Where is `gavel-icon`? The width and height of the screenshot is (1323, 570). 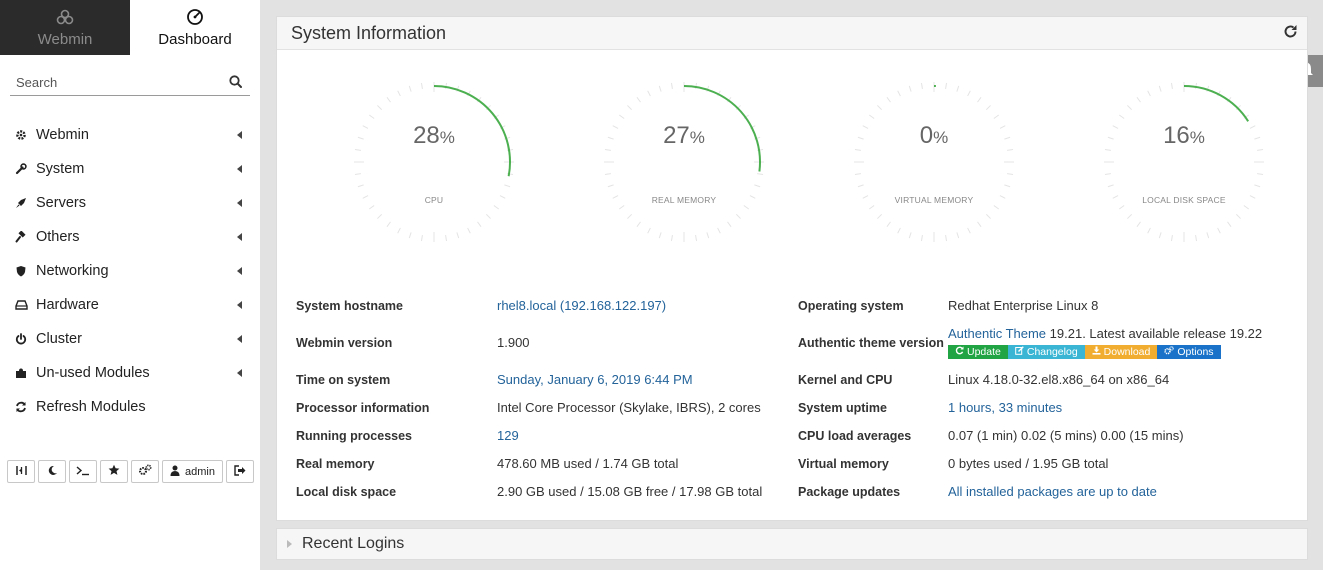 gavel-icon is located at coordinates (21, 237).